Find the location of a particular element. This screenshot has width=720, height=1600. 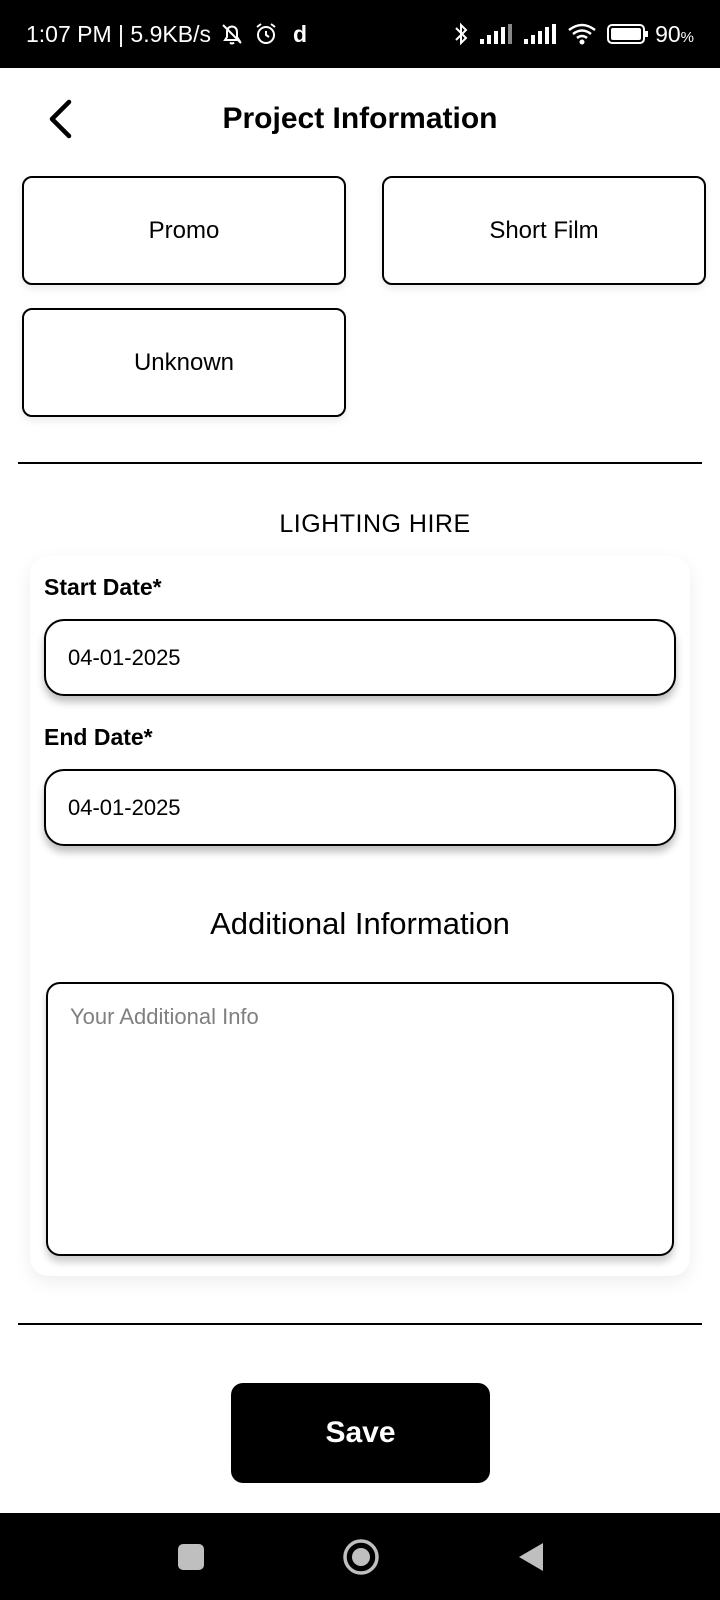

app-notification-glyph: d is located at coordinates (300, 33).